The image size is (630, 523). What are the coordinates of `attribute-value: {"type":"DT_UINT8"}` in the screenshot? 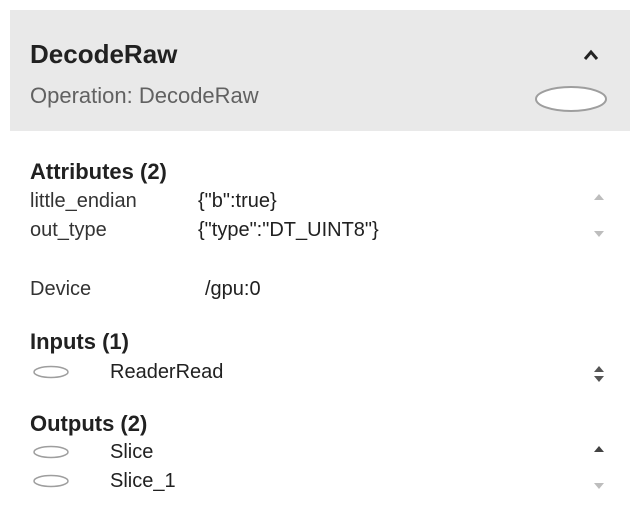 It's located at (288, 230).